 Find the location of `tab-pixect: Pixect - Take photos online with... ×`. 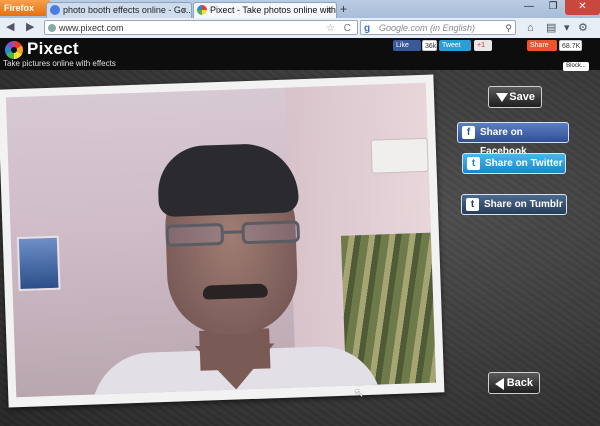

tab-pixect: Pixect - Take photos online with... × is located at coordinates (265, 10).